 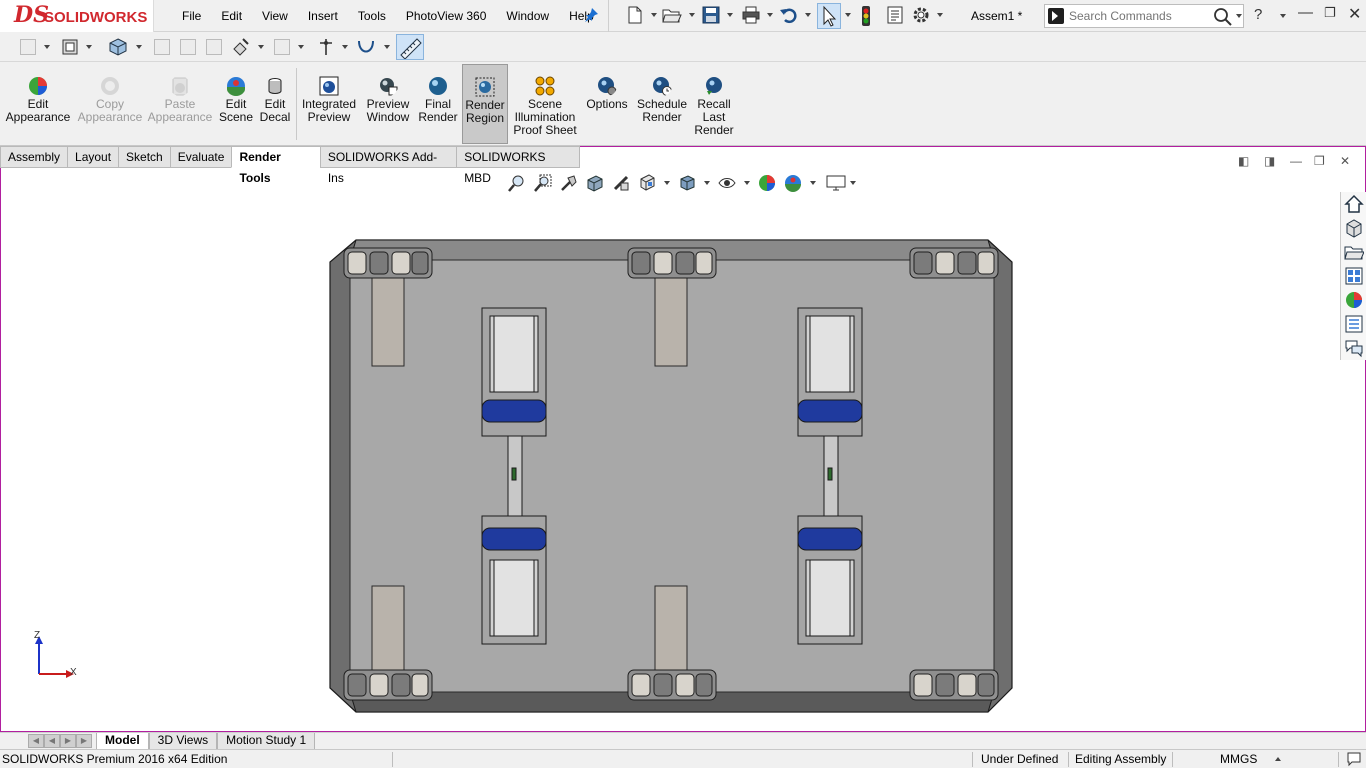 What do you see at coordinates (1056, 16) in the screenshot?
I see `search-commands-icon` at bounding box center [1056, 16].